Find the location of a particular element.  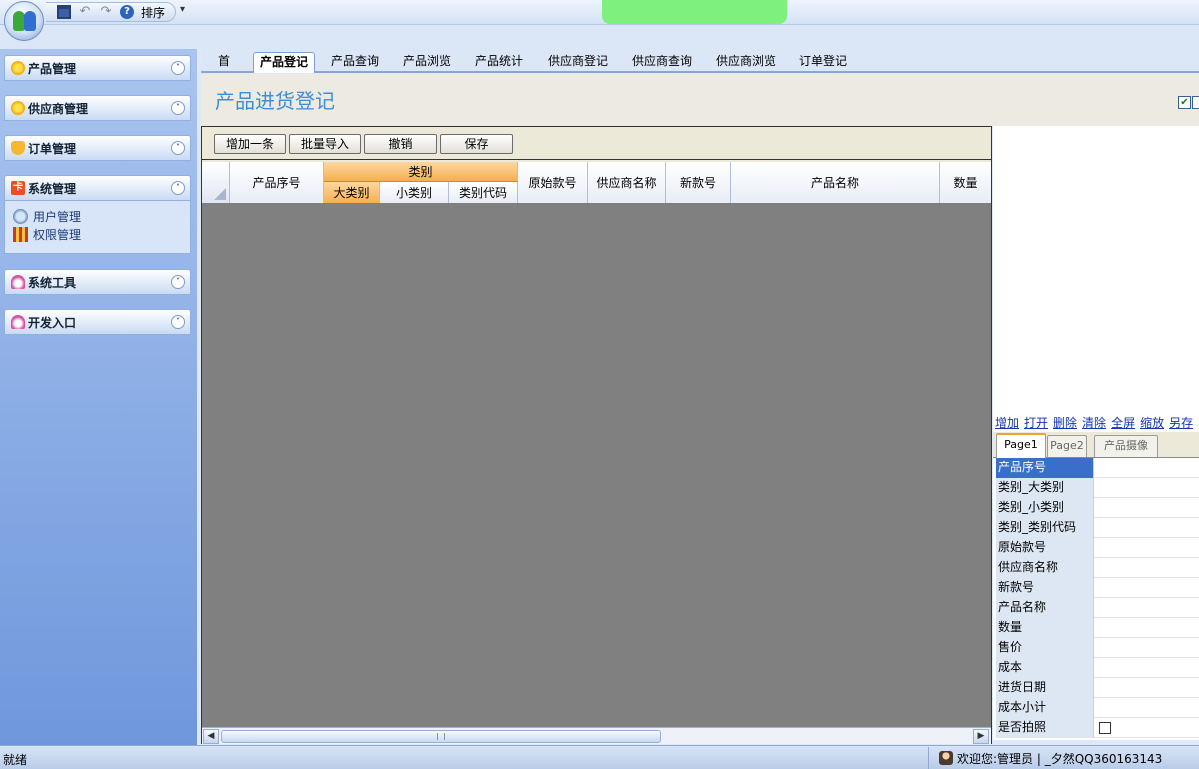

col-header-orig-no: 原始款号 is located at coordinates (553, 182).